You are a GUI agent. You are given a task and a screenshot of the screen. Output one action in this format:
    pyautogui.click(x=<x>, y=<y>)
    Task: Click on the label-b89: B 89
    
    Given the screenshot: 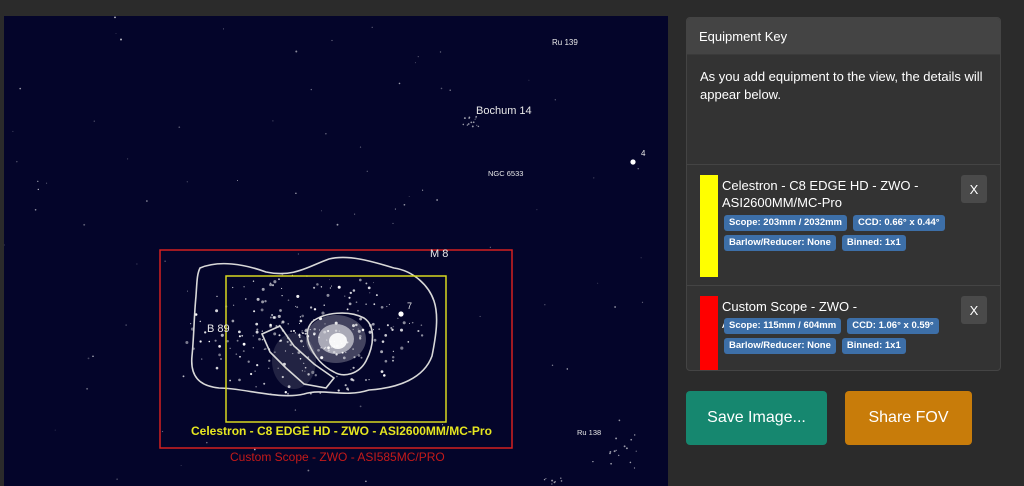 What is the action you would take?
    pyautogui.click(x=218, y=329)
    